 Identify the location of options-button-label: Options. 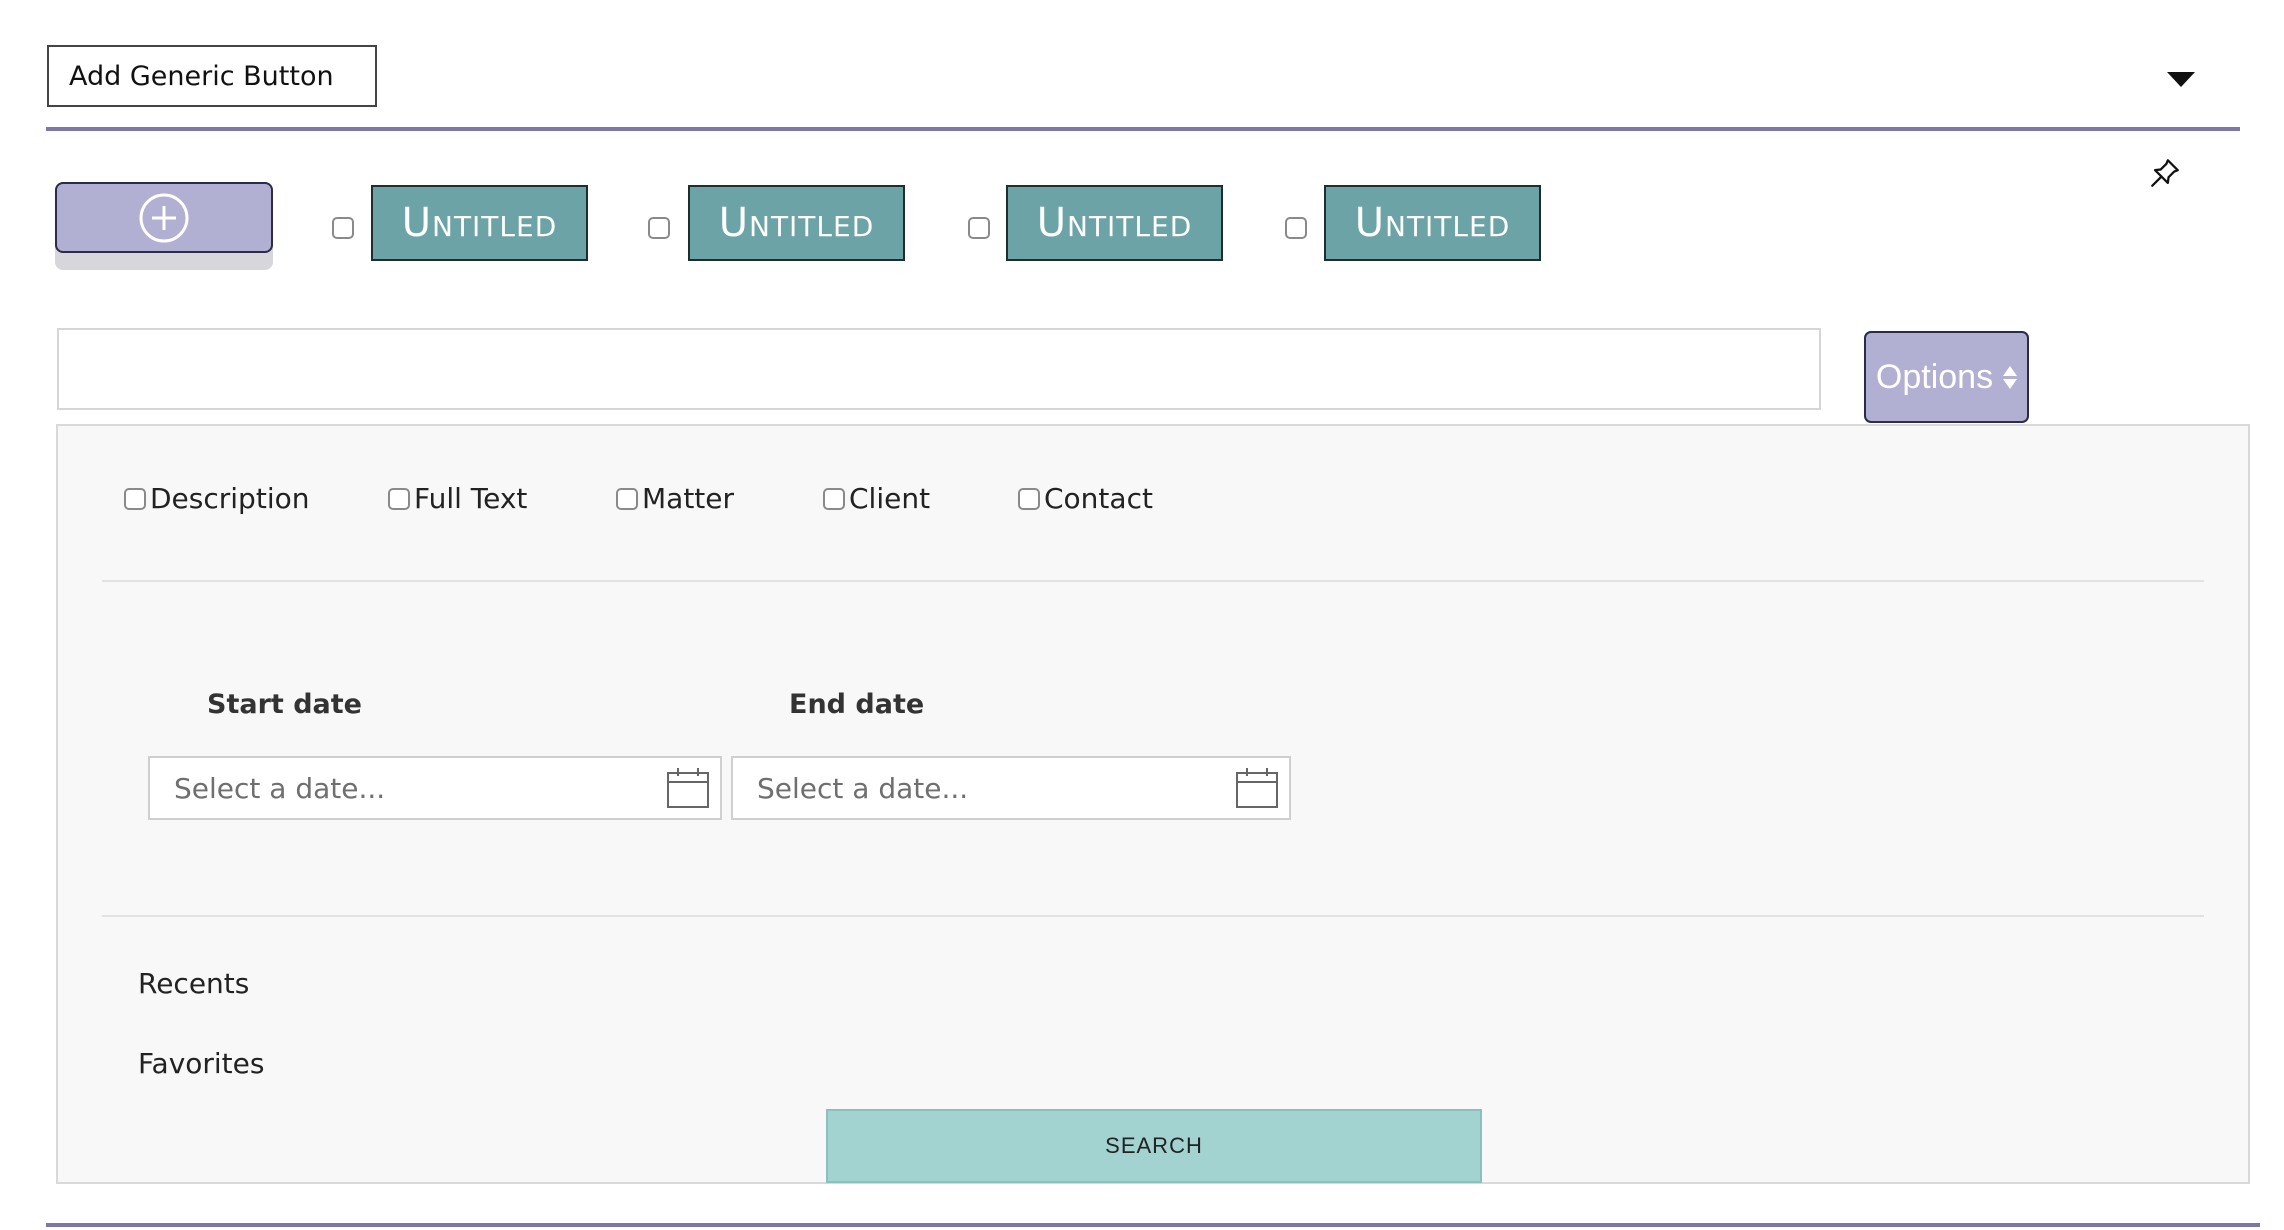
(1934, 376).